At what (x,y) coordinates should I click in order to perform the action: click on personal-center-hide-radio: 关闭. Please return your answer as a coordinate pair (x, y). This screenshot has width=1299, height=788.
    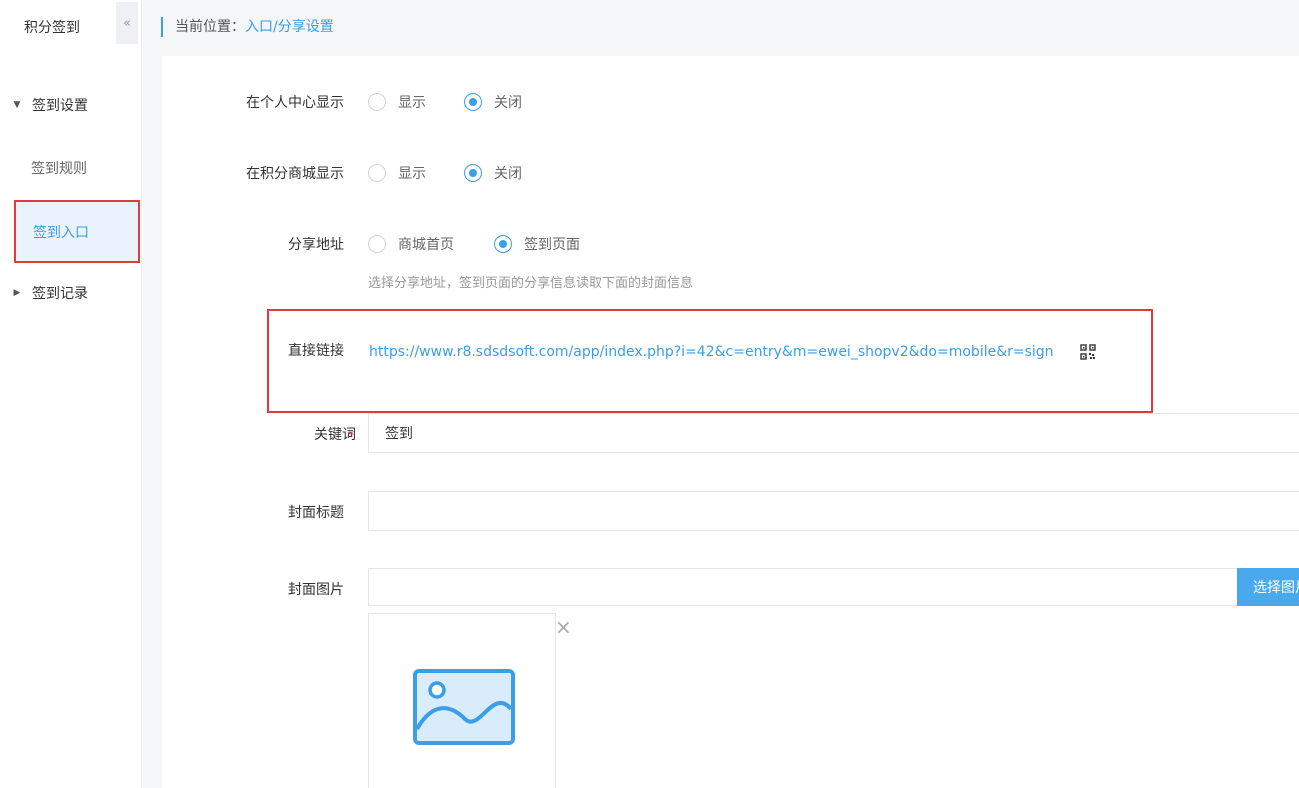
    Looking at the image, I should click on (493, 102).